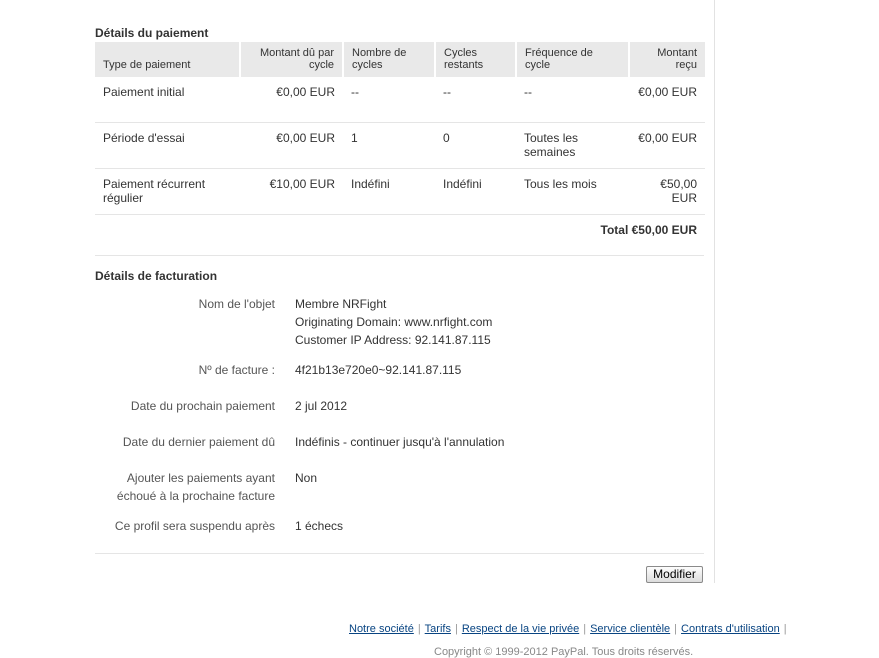 The height and width of the screenshot is (658, 879). What do you see at coordinates (393, 340) in the screenshot?
I see `item-ip-line: Customer IP Address: 92.141.87.115` at bounding box center [393, 340].